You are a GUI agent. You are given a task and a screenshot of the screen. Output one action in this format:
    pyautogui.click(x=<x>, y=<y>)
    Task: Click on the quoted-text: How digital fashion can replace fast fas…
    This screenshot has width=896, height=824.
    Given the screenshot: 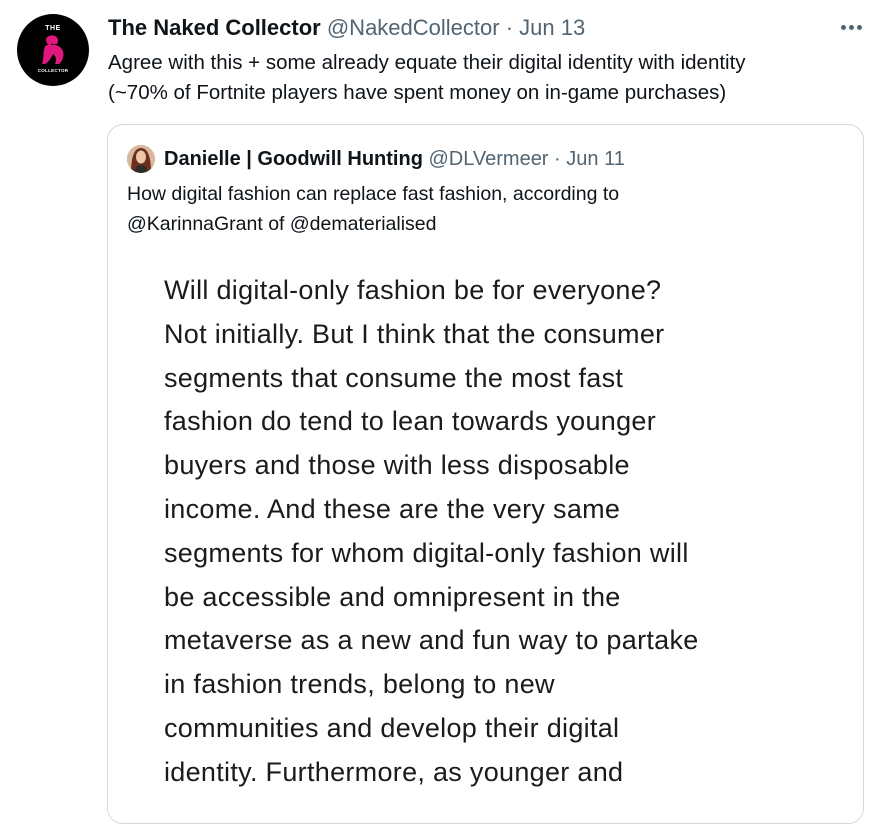 What is the action you would take?
    pyautogui.click(x=477, y=209)
    